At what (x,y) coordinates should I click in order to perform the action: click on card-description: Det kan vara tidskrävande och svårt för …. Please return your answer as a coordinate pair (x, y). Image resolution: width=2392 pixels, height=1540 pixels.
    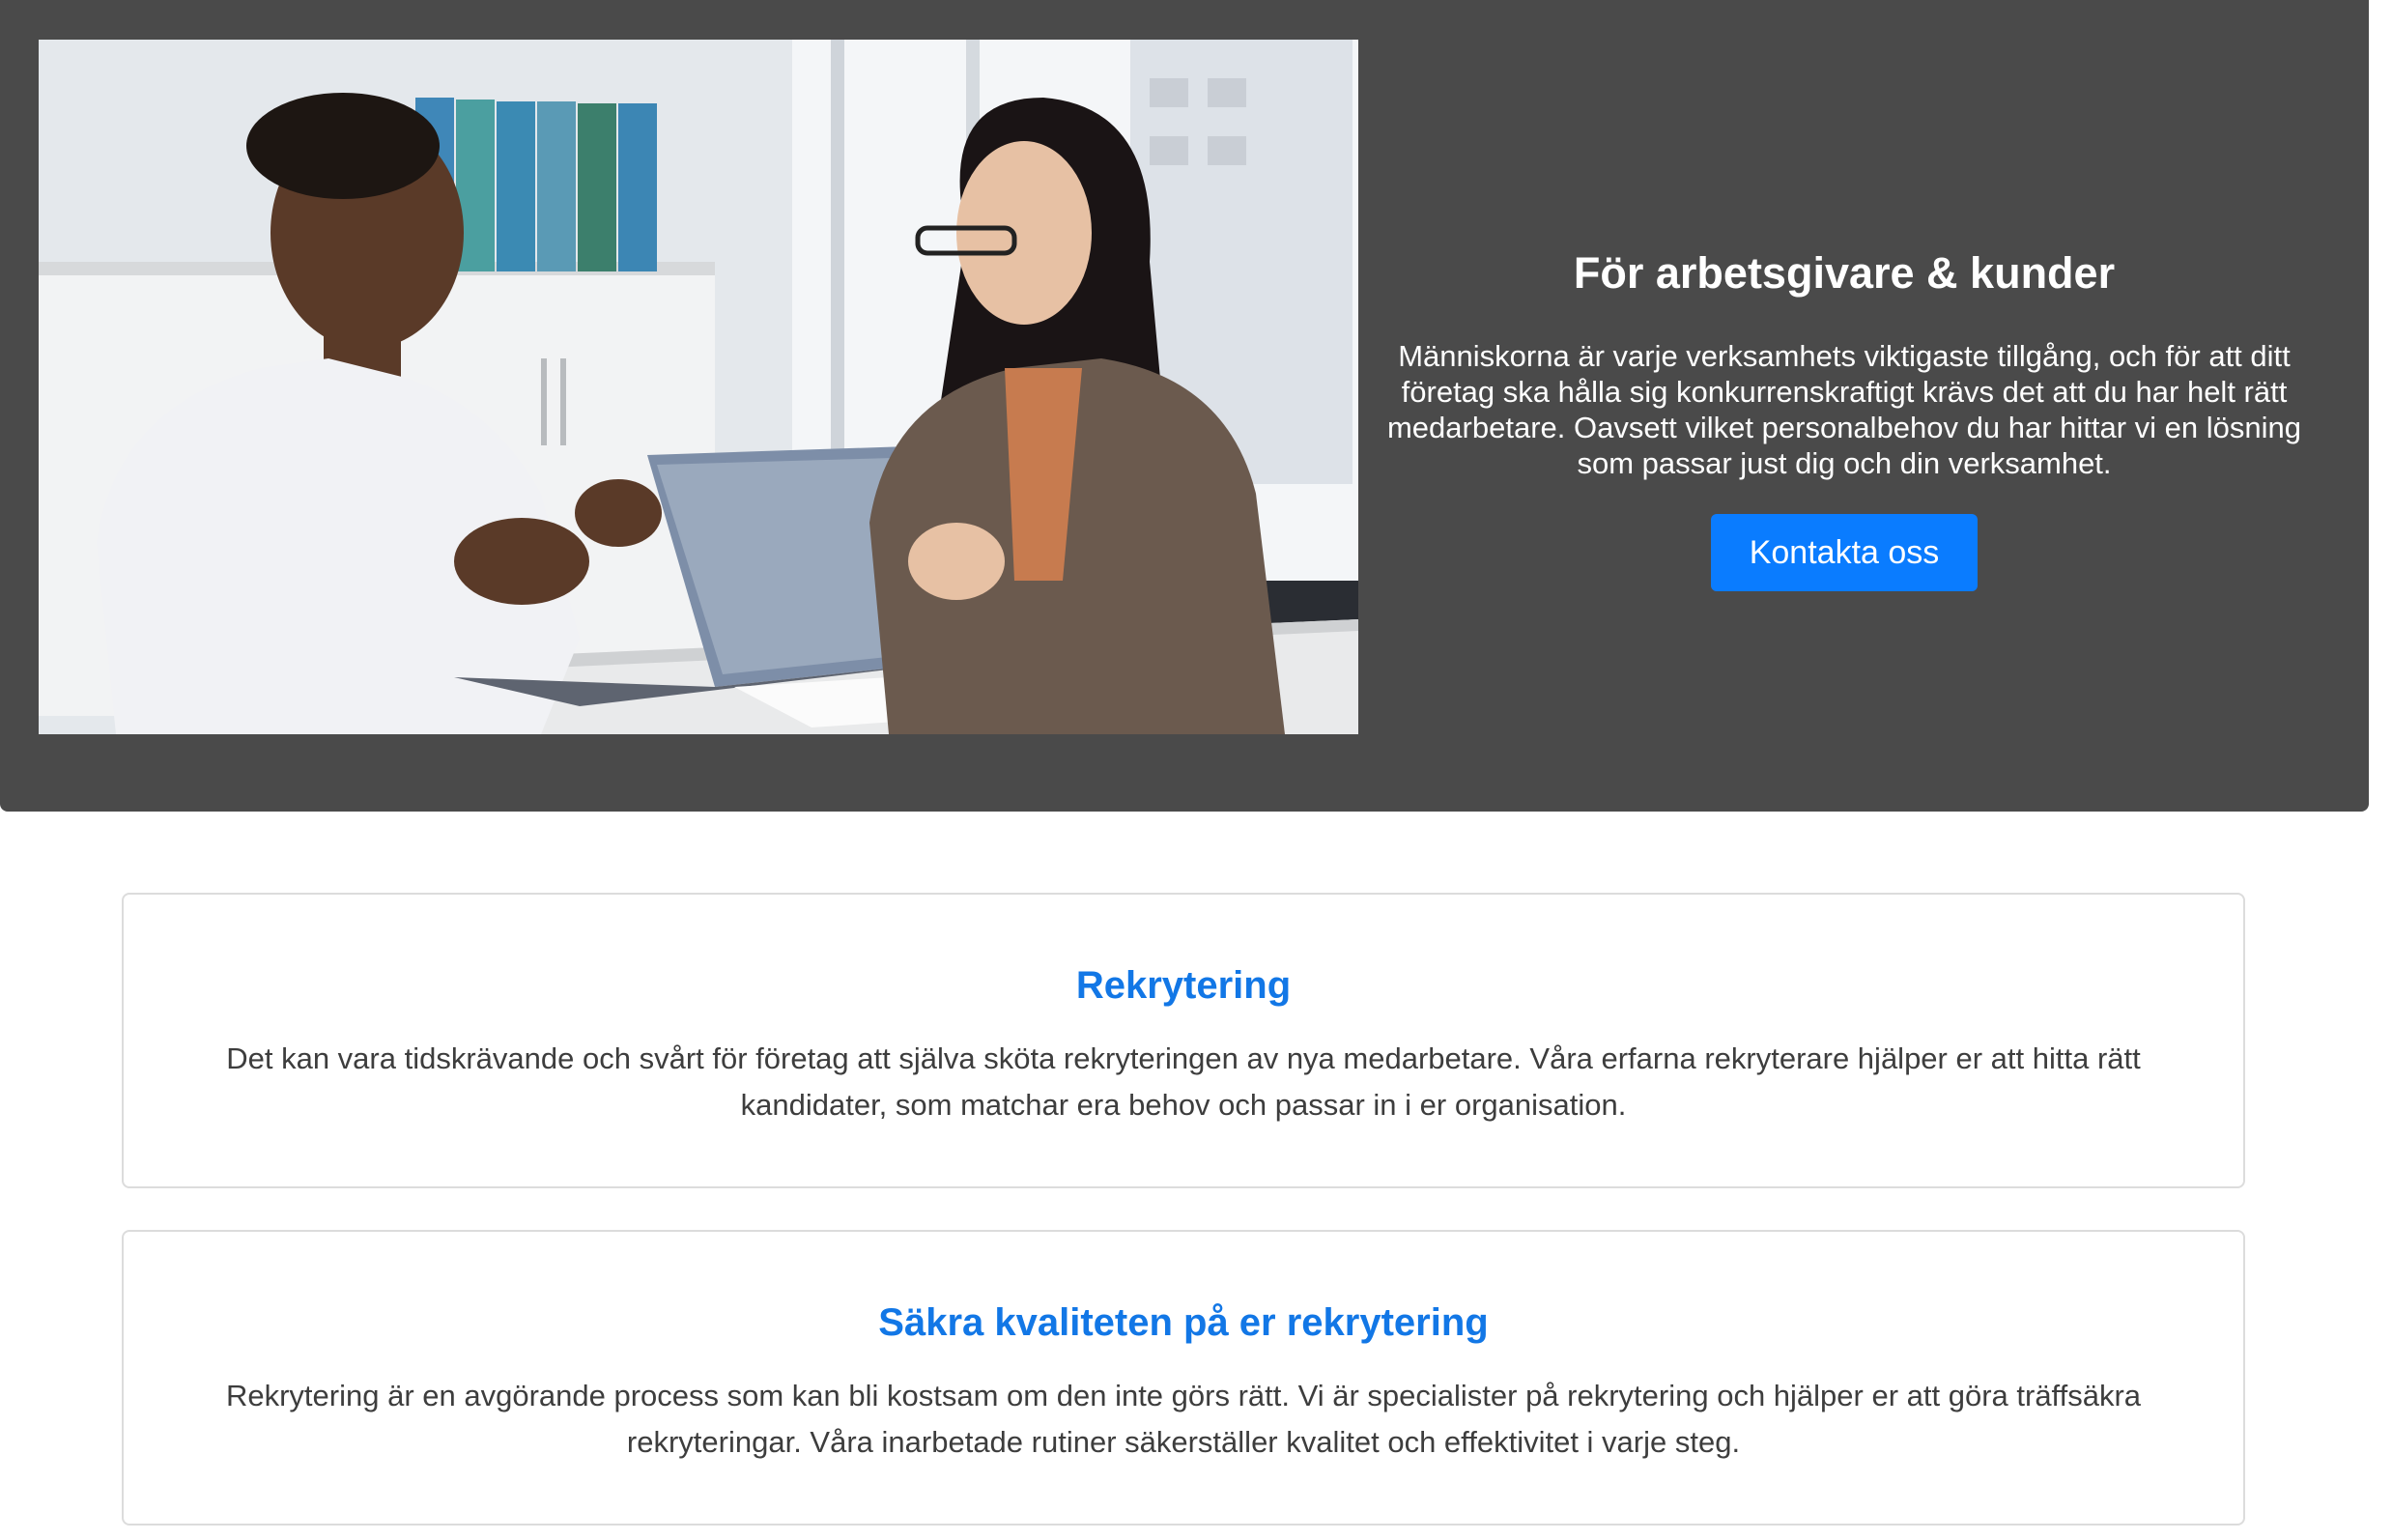
    Looking at the image, I should click on (1183, 1081).